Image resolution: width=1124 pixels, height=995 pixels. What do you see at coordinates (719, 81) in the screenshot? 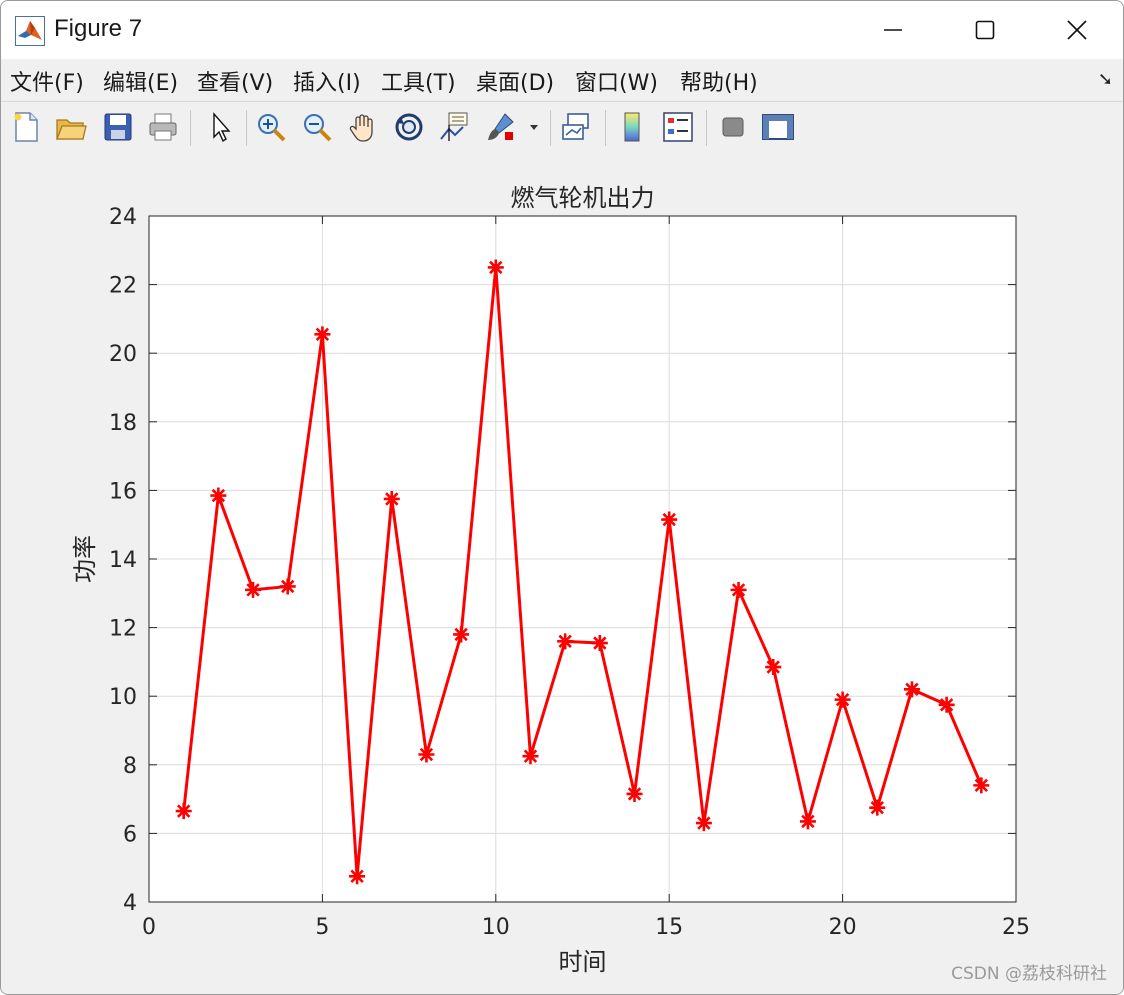
I see `menu-help: 帮助(H)` at bounding box center [719, 81].